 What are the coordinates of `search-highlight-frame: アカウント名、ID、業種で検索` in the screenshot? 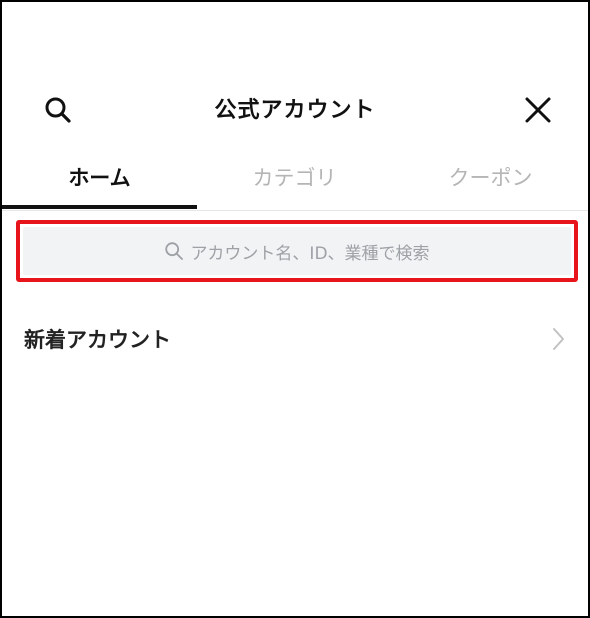 It's located at (297, 251).